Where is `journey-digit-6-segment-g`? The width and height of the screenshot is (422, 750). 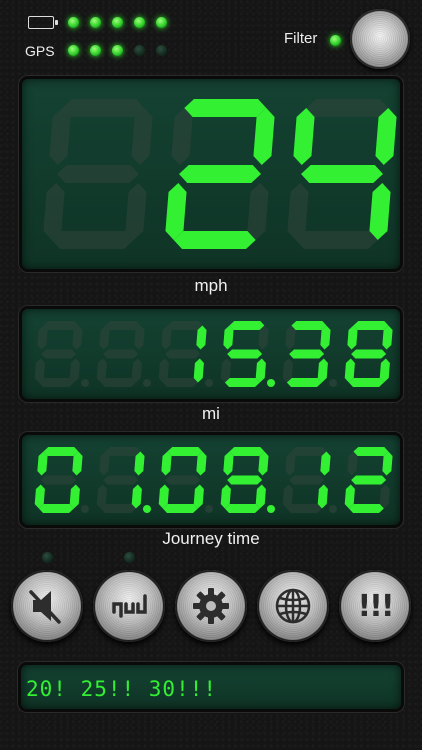
journey-digit-6-segment-g is located at coordinates (369, 480).